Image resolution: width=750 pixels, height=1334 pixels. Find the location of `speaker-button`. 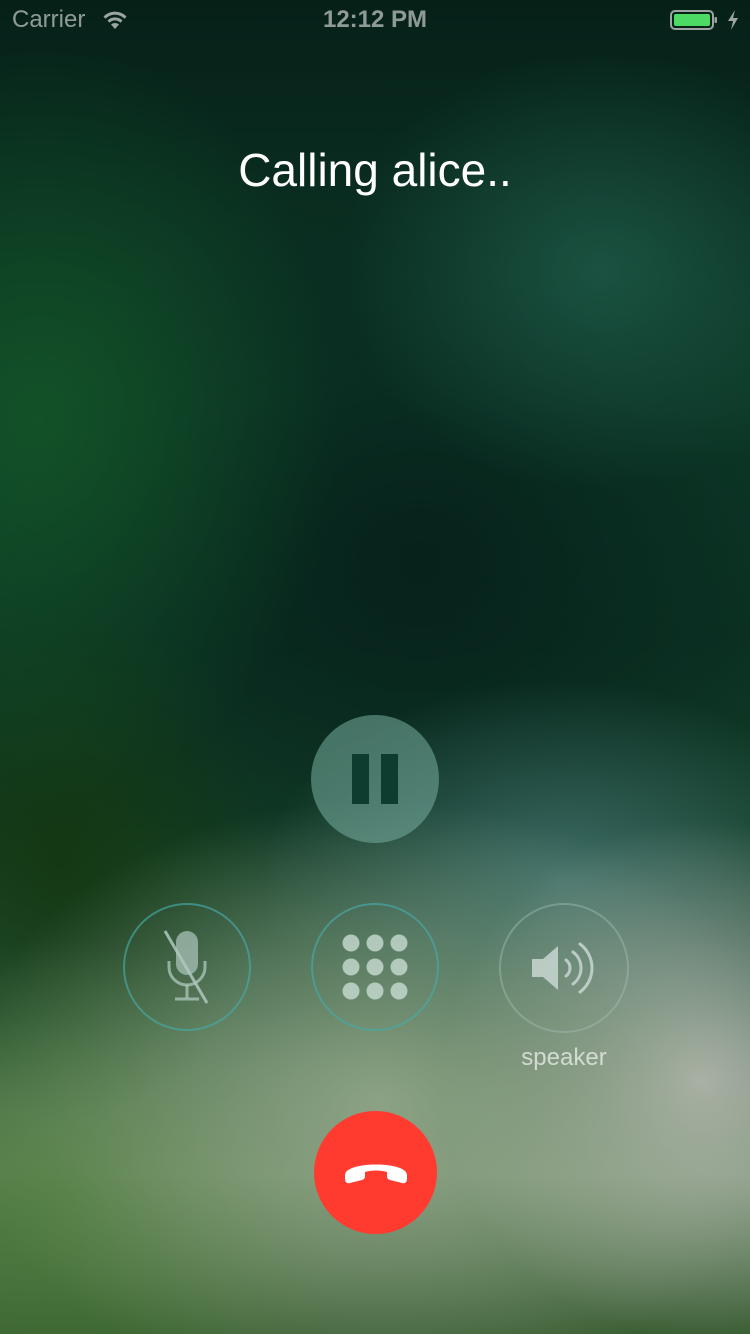

speaker-button is located at coordinates (564, 968).